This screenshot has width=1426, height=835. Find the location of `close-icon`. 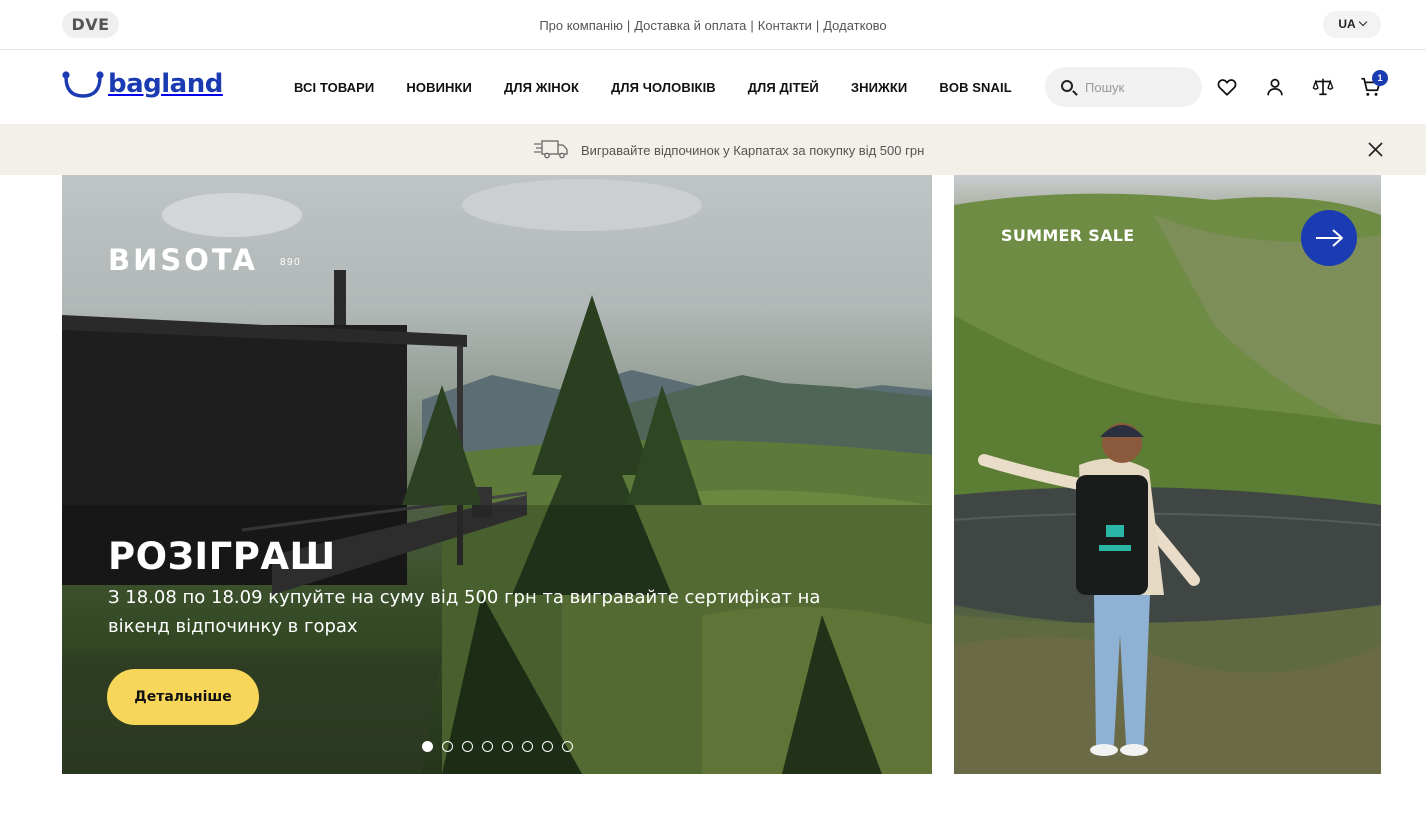

close-icon is located at coordinates (1375, 149).